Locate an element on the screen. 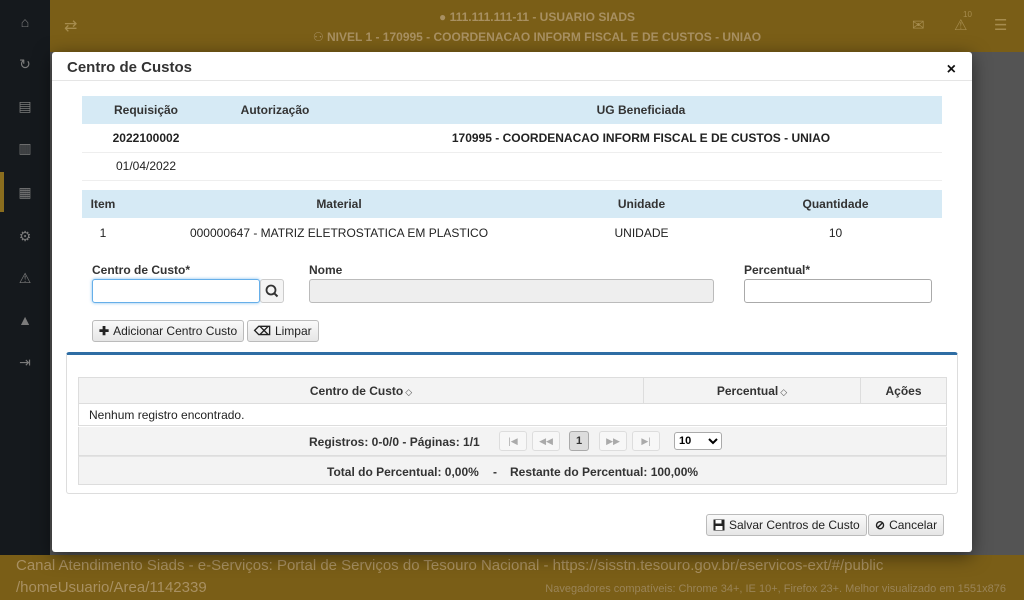  requisition-date: 01/04/2022 is located at coordinates (146, 166).